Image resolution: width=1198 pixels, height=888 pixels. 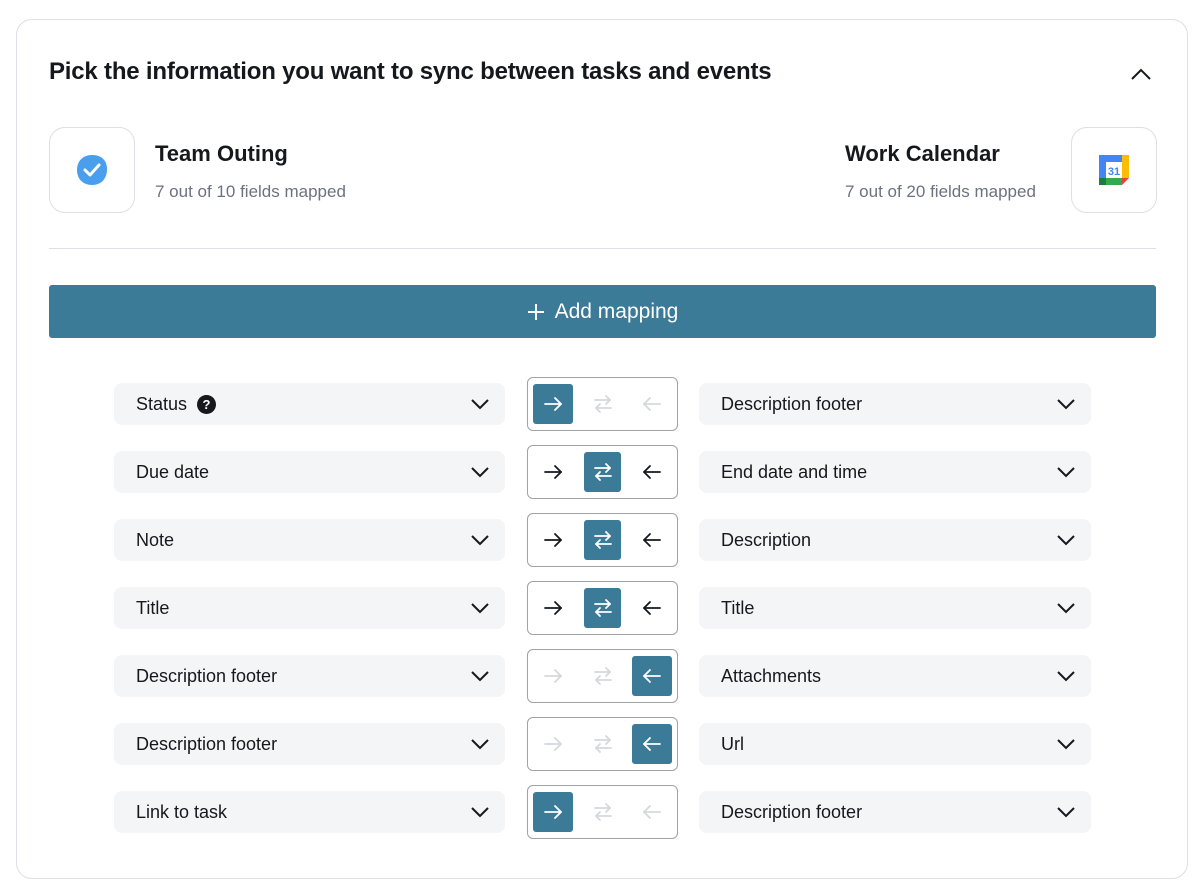 I want to click on target-field-select: Url, so click(x=895, y=744).